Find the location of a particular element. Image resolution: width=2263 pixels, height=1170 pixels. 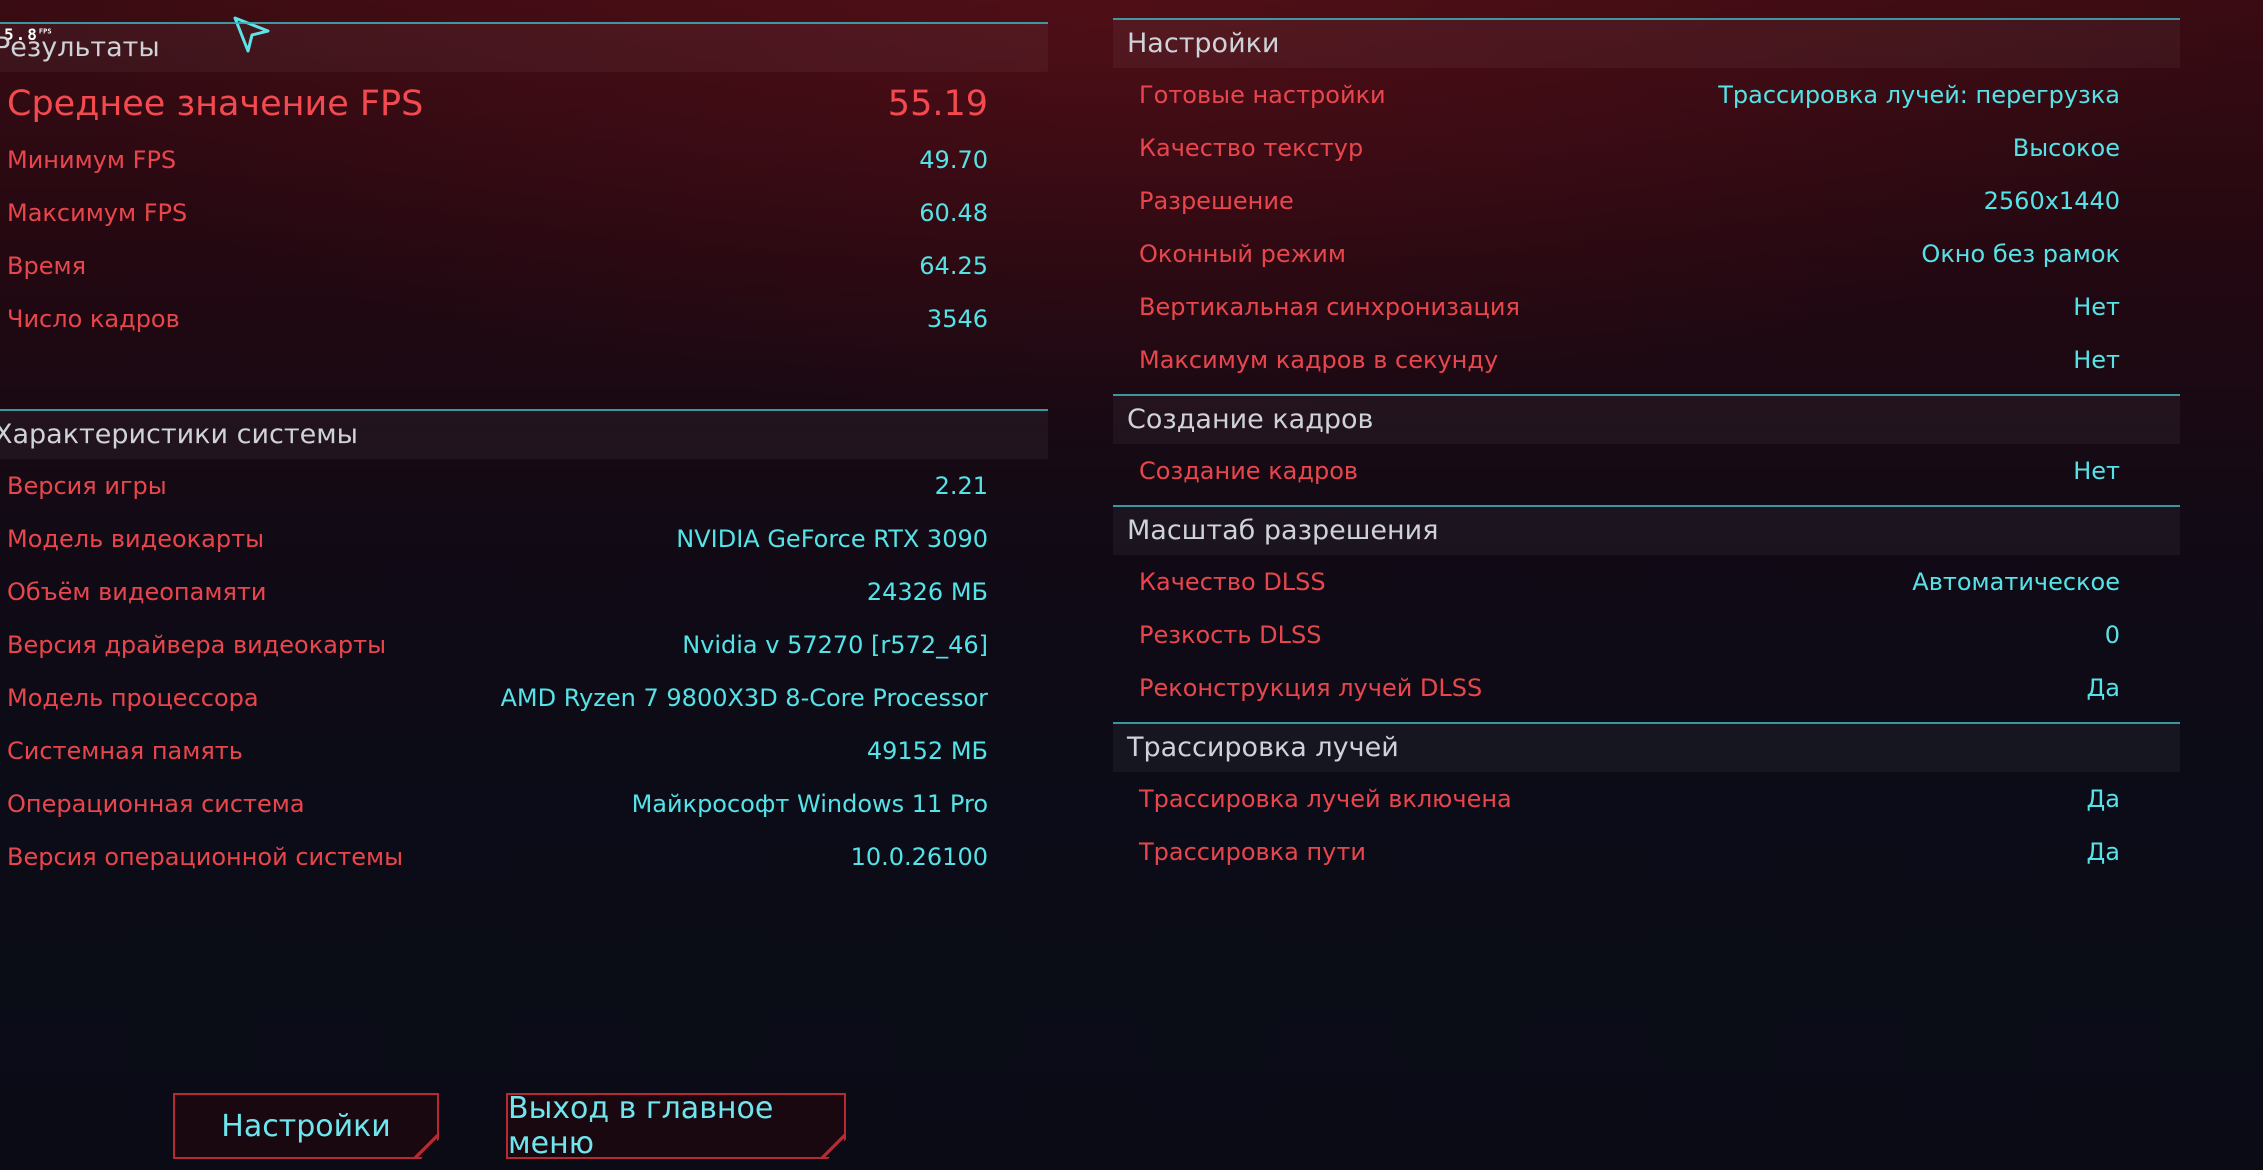

row-label: Минимум FPS is located at coordinates (92, 159).